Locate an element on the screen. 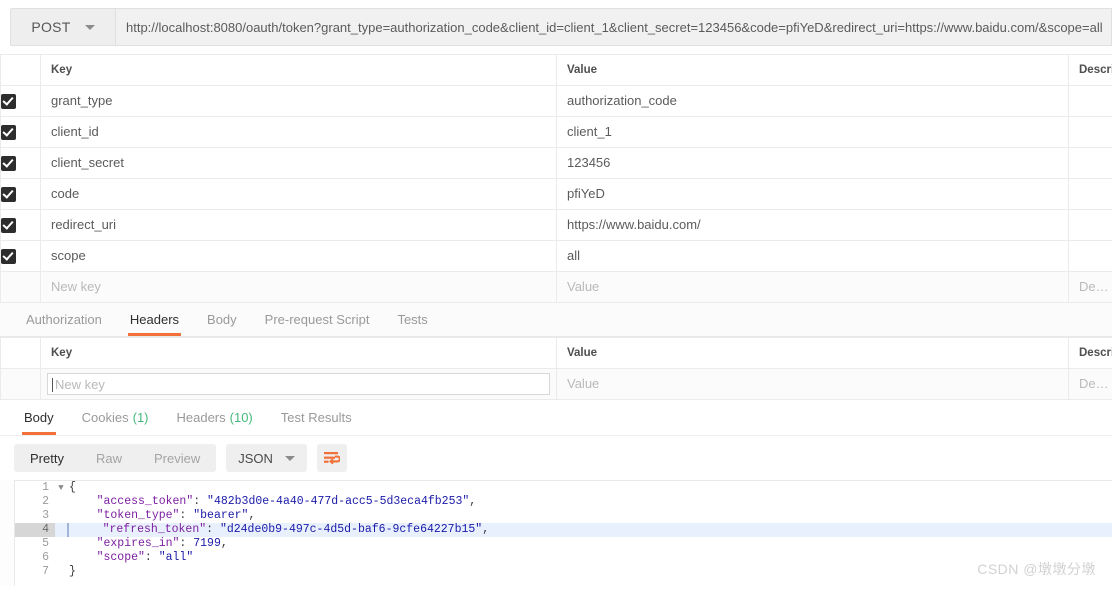 Image resolution: width=1112 pixels, height=593 pixels. headers-new-key-input: New key is located at coordinates (298, 384).